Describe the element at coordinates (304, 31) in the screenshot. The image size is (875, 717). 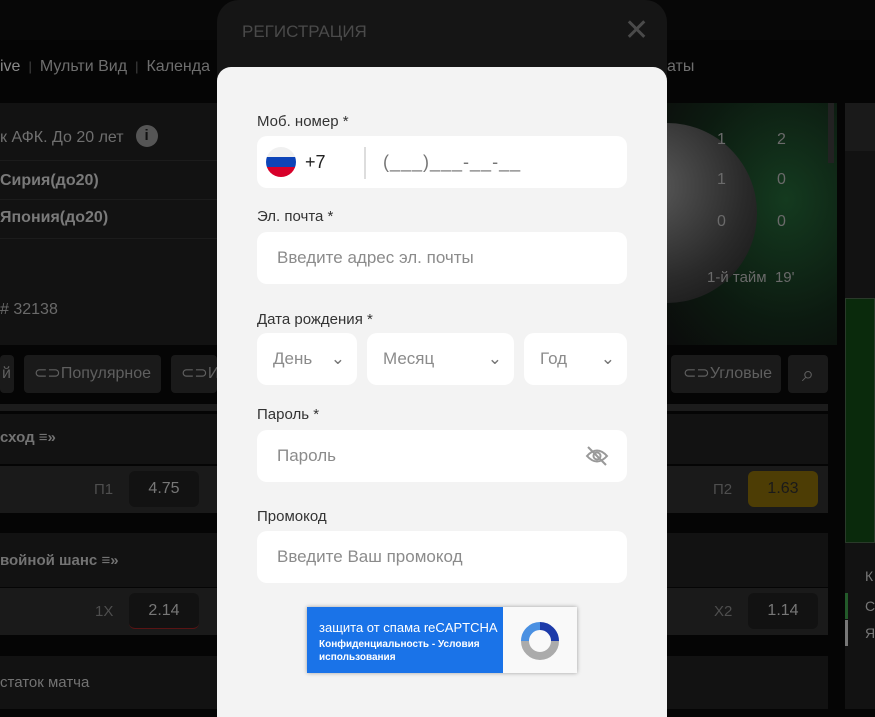
I see `modal-title: РЕГИСТРАЦИЯ` at that location.